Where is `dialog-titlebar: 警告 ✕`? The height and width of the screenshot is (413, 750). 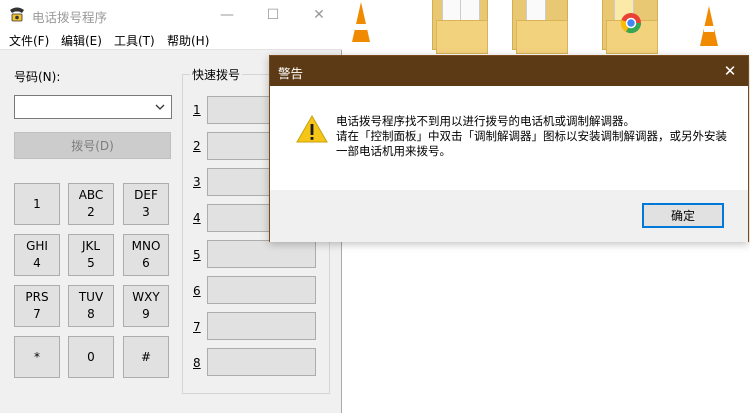 dialog-titlebar: 警告 ✕ is located at coordinates (509, 71).